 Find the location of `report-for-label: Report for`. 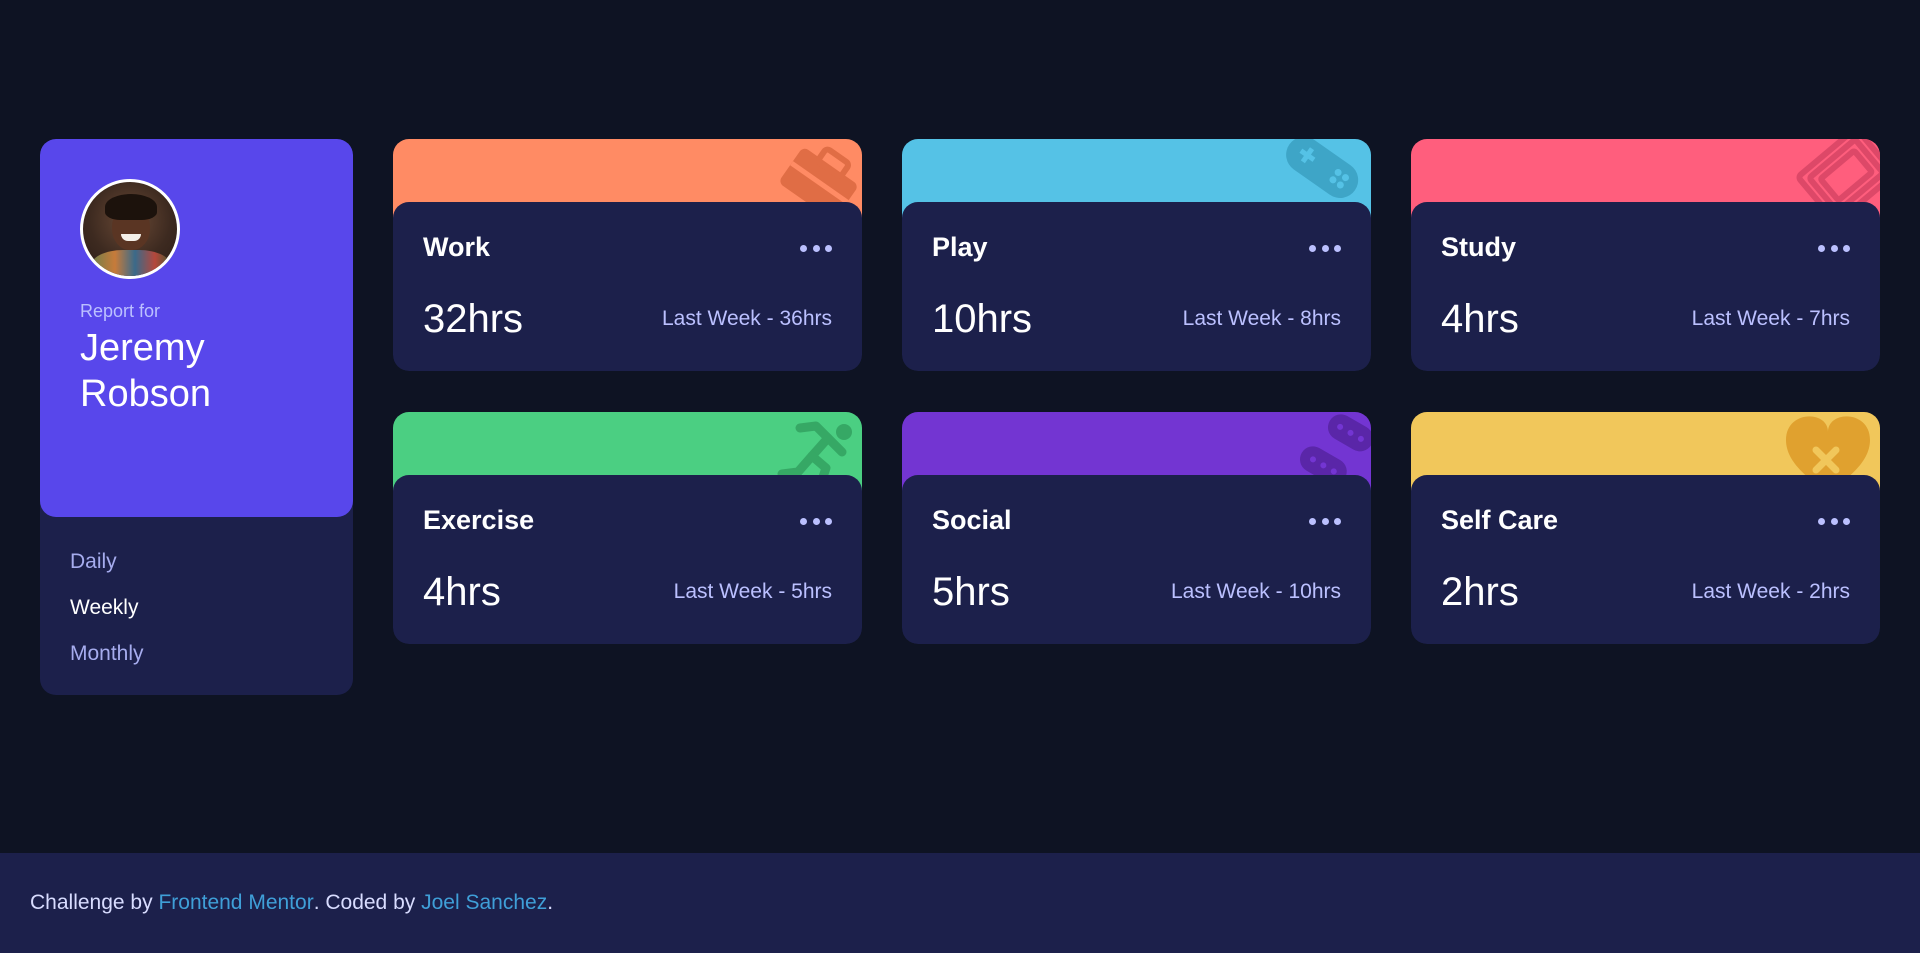

report-for-label: Report for is located at coordinates (120, 311).